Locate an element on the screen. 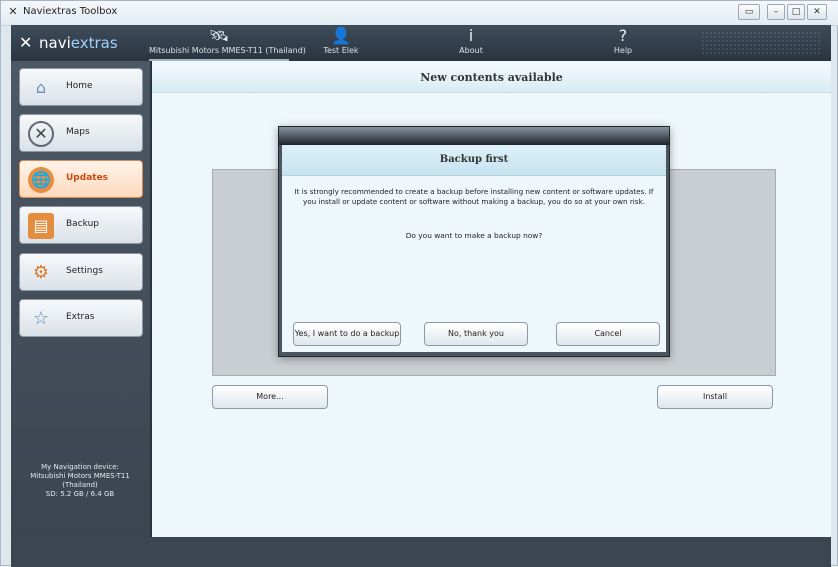 The width and height of the screenshot is (838, 567). sidebar-item-label: Extras is located at coordinates (80, 317).